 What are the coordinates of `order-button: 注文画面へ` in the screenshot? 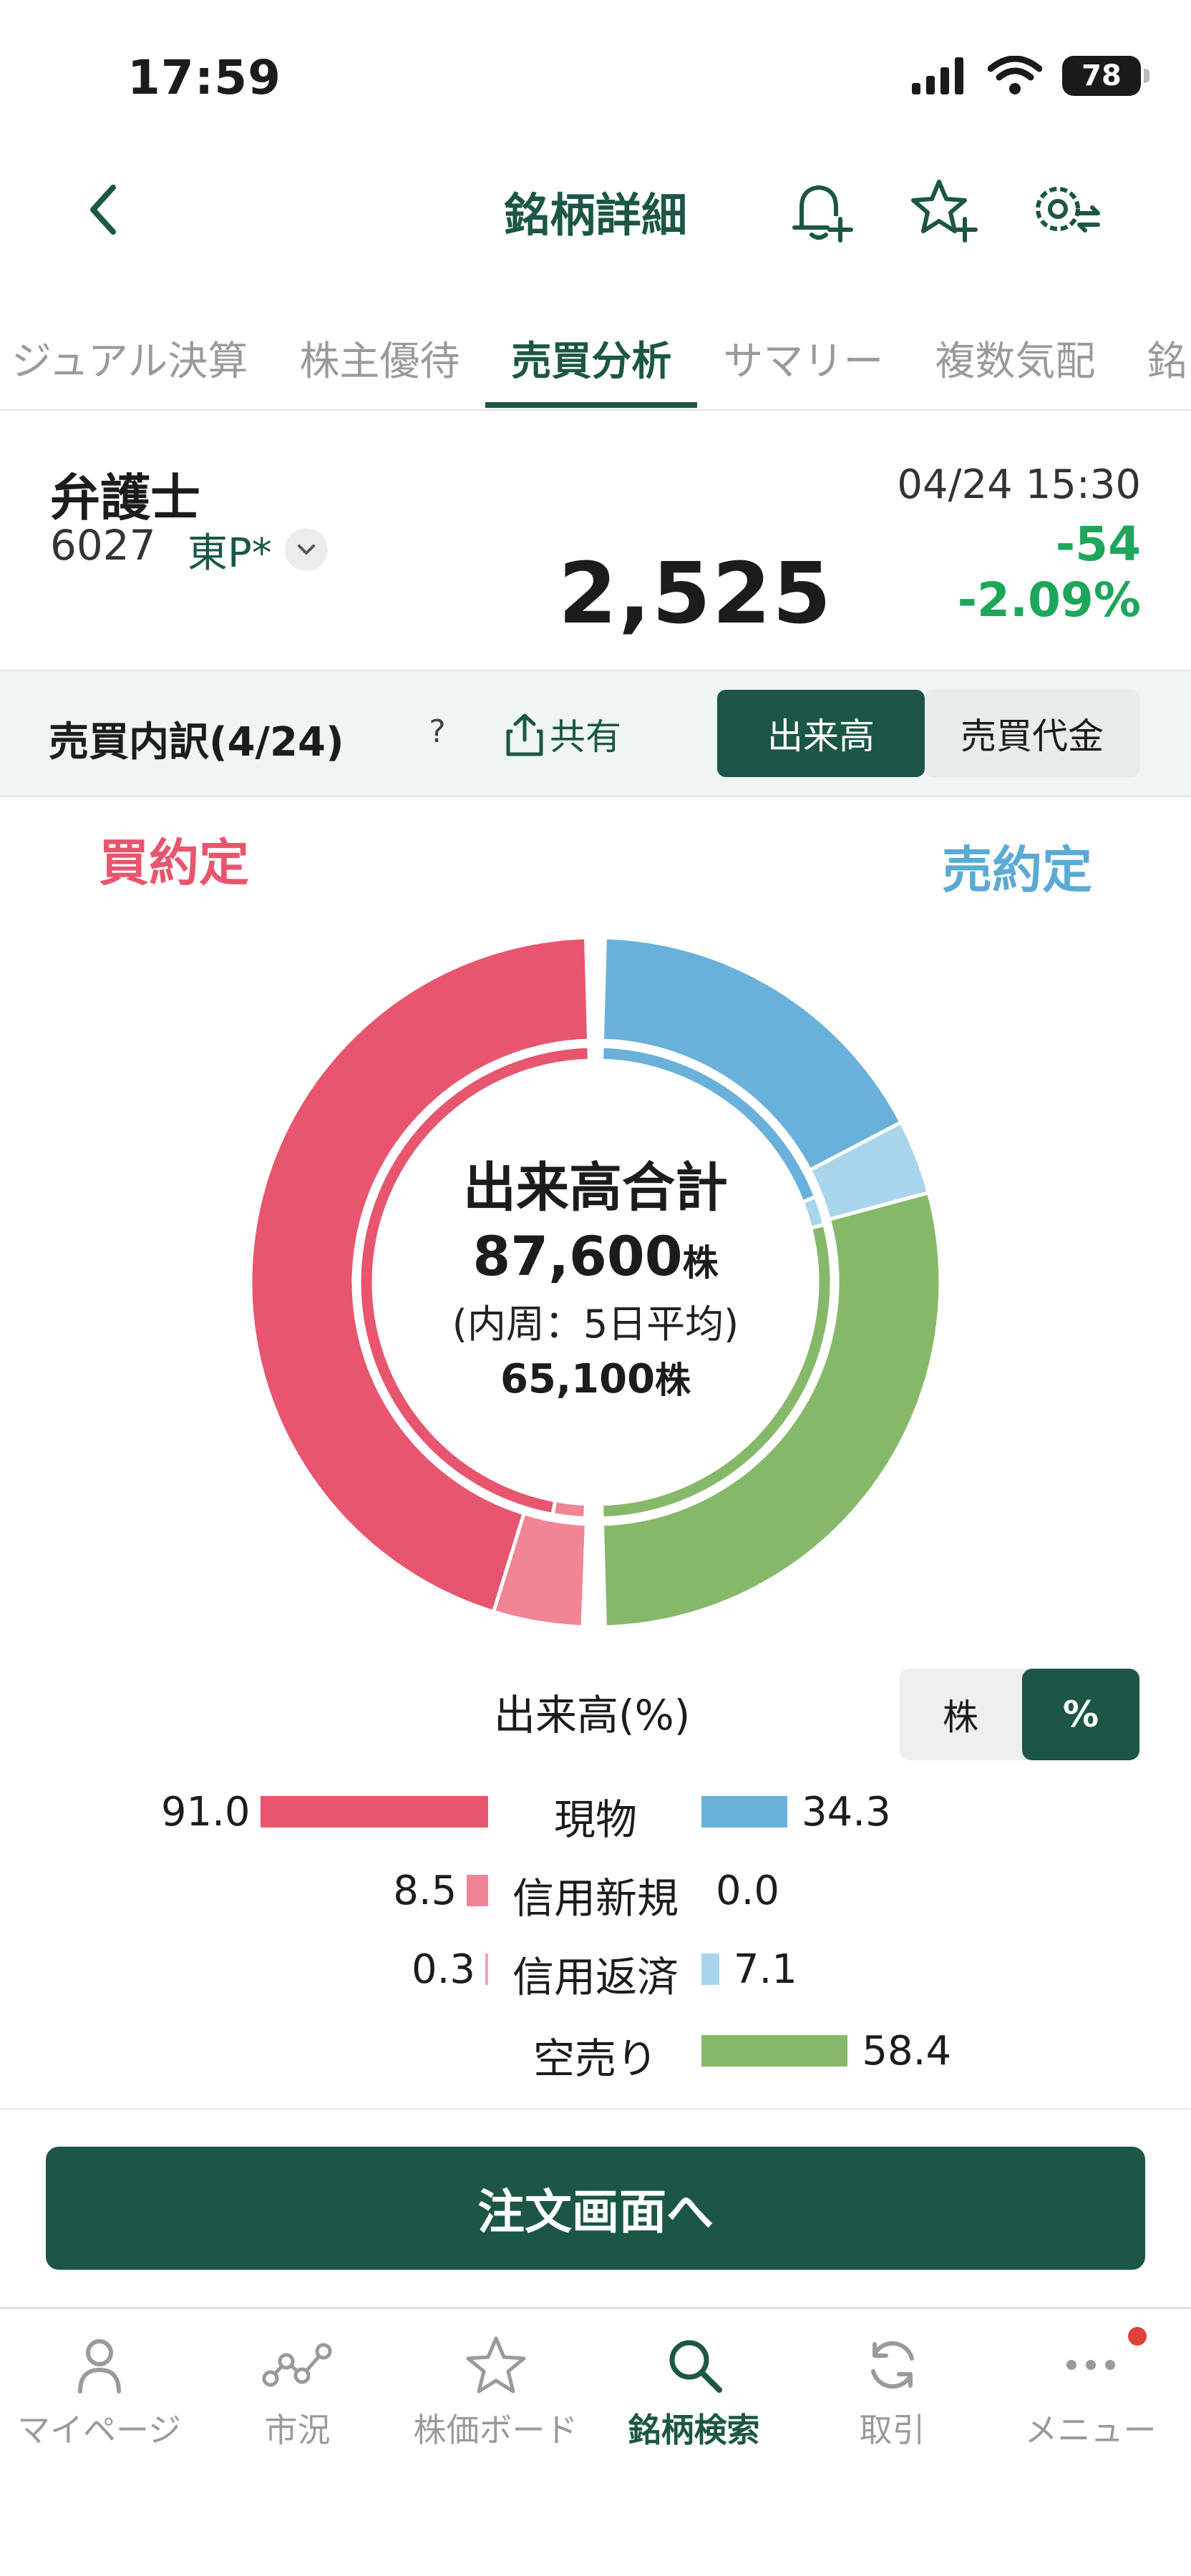 It's located at (595, 2208).